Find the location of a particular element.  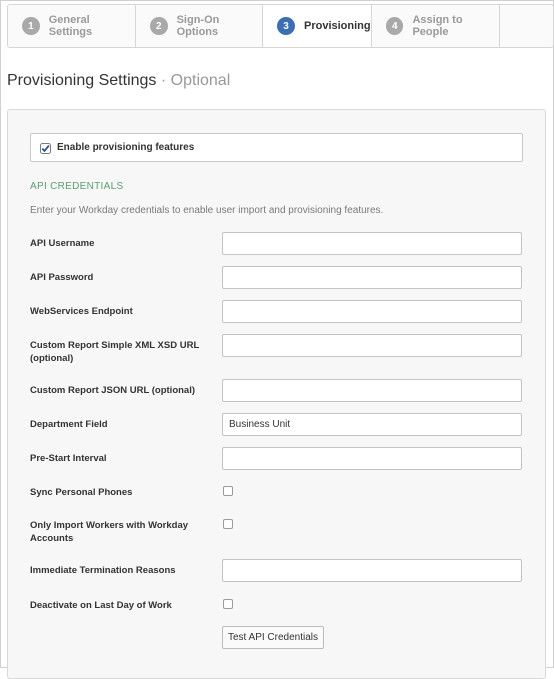

custom-report-xsd-input is located at coordinates (372, 345).